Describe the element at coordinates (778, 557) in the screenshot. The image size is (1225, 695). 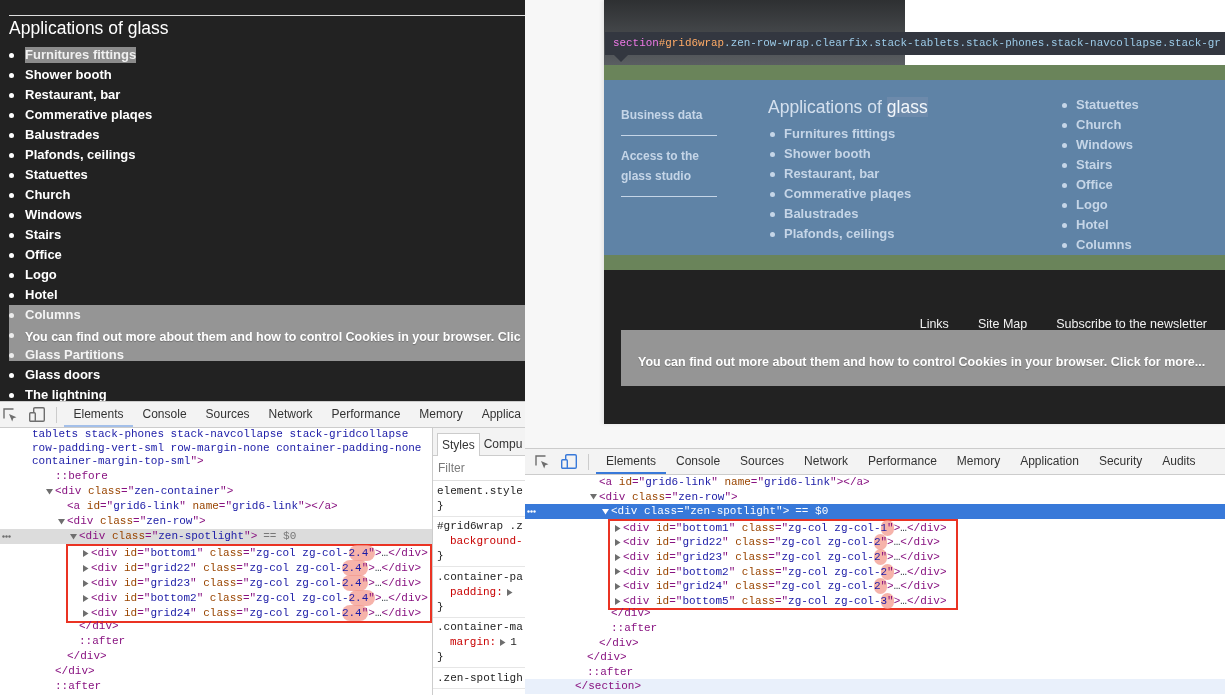
I see `dom-tree-line: <div id="grid23" class="zg-col zg-col-2">…</div>` at that location.